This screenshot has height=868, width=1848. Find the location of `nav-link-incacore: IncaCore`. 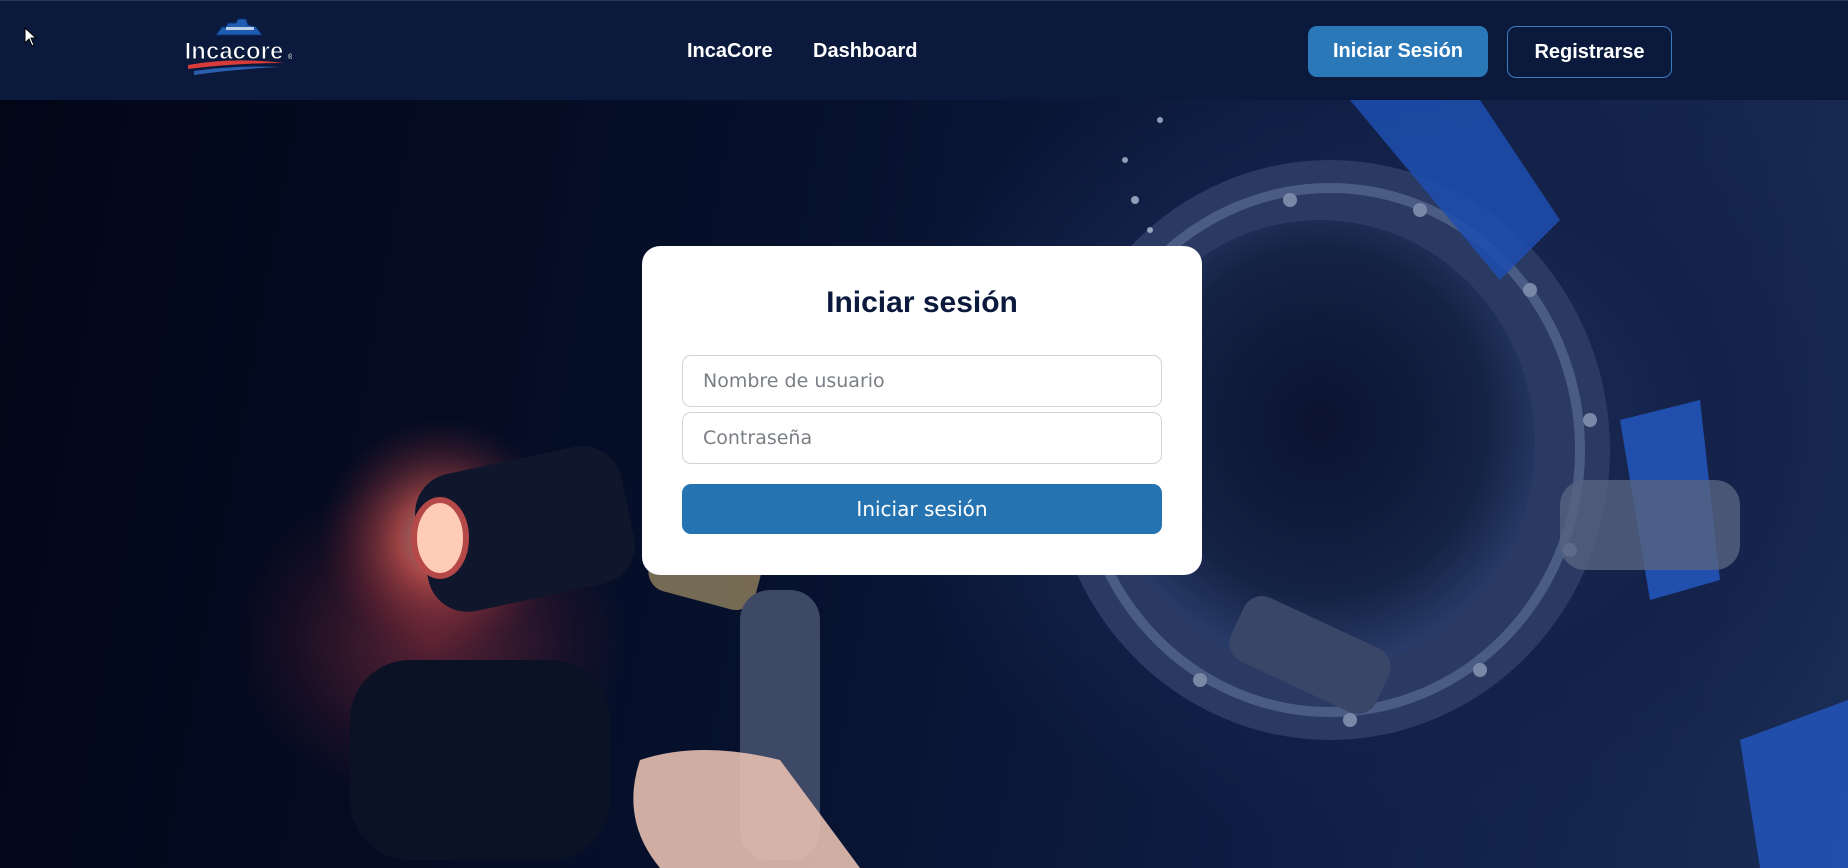

nav-link-incacore: IncaCore is located at coordinates (730, 51).